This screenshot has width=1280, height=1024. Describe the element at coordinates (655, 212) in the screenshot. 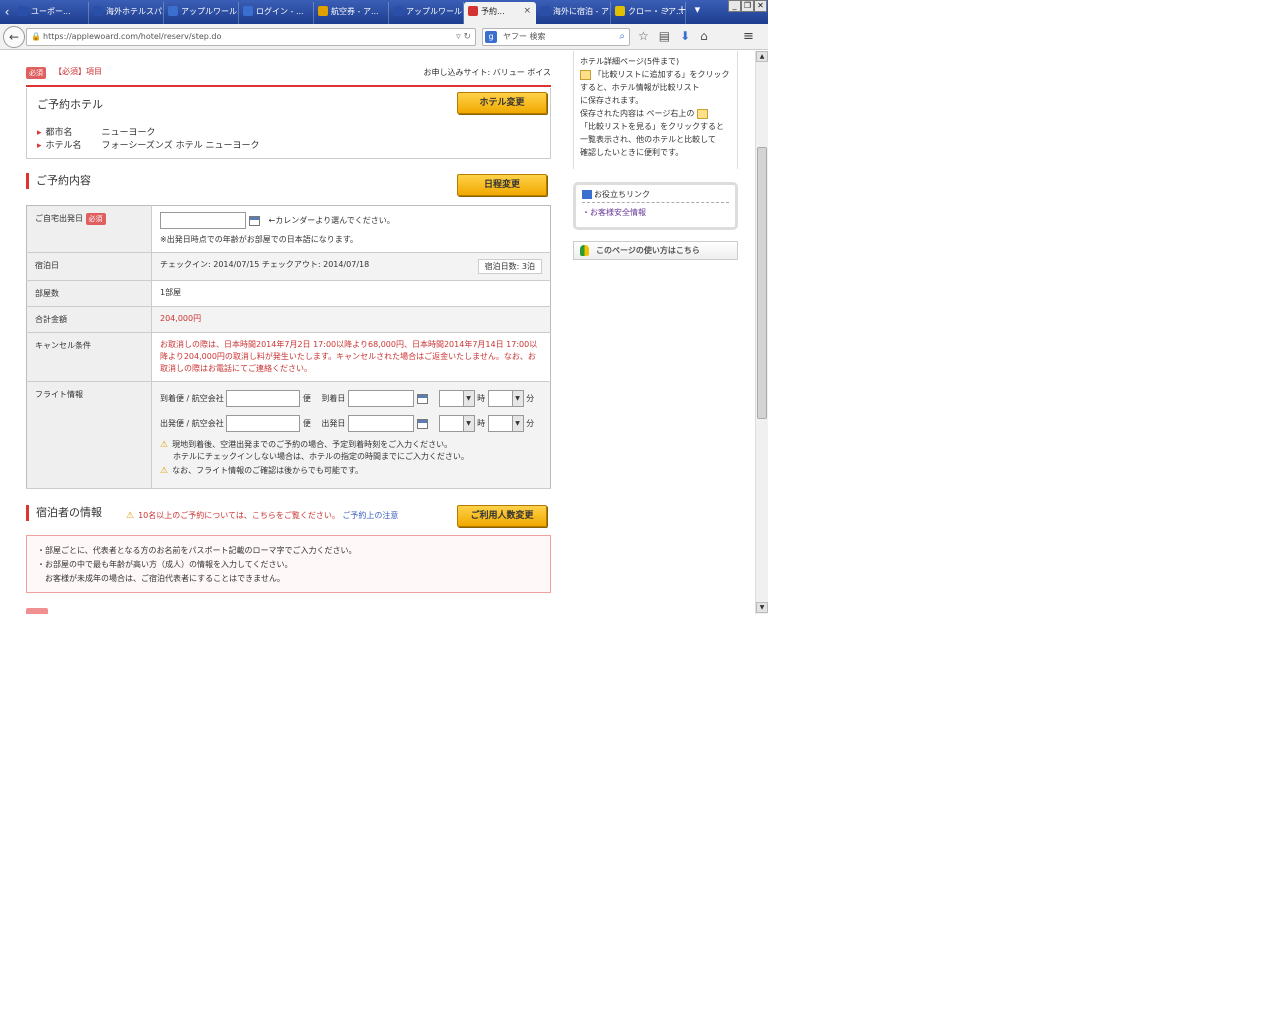

I see `safety-info-link: ・お客様安全情報` at that location.